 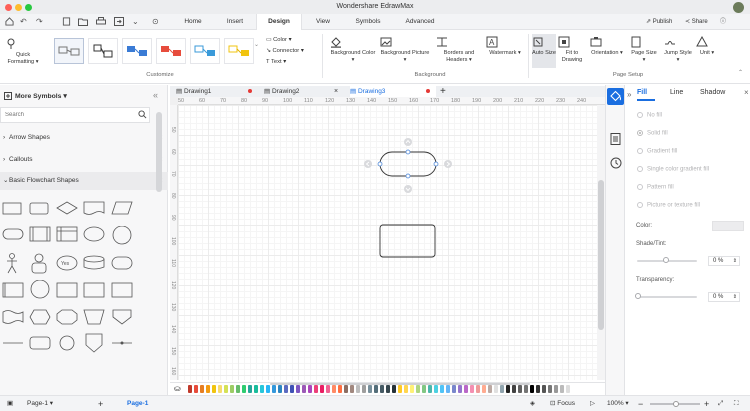 I want to click on close-icon: ×, so click(x=746, y=92).